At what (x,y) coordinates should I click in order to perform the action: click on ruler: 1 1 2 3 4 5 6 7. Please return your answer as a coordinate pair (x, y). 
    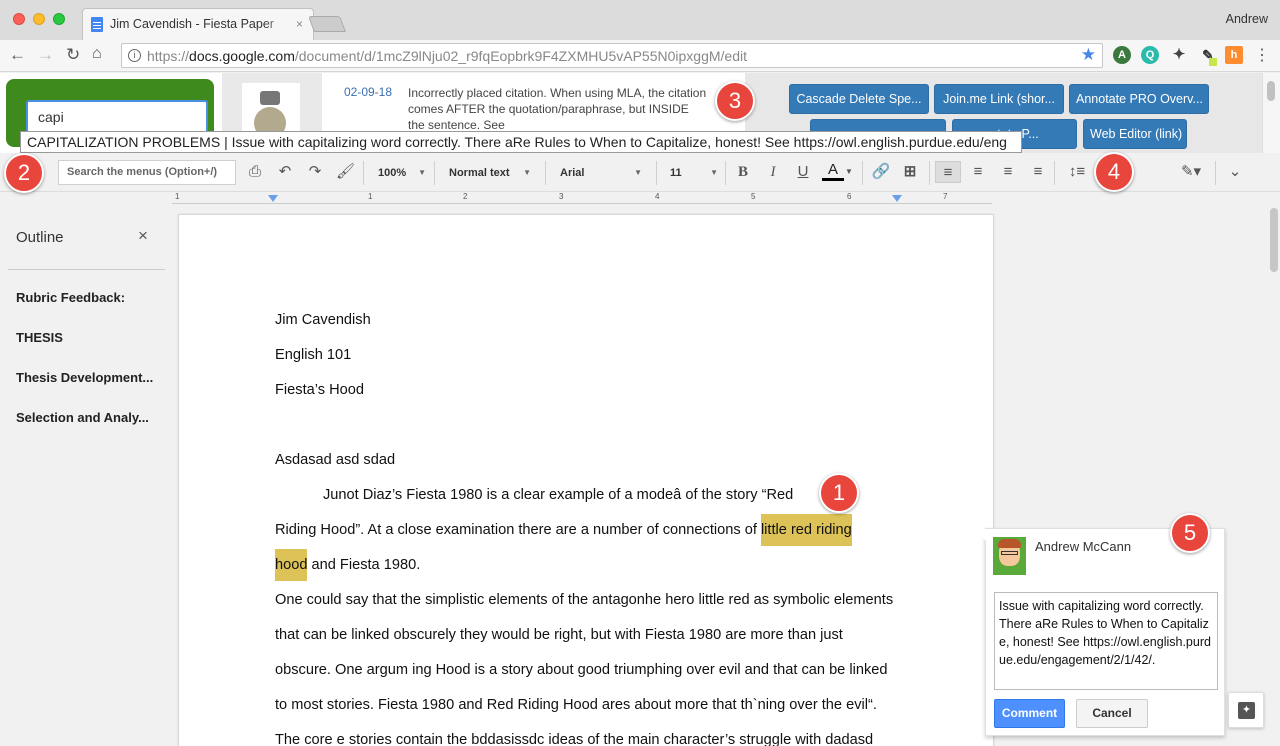
    Looking at the image, I should click on (640, 198).